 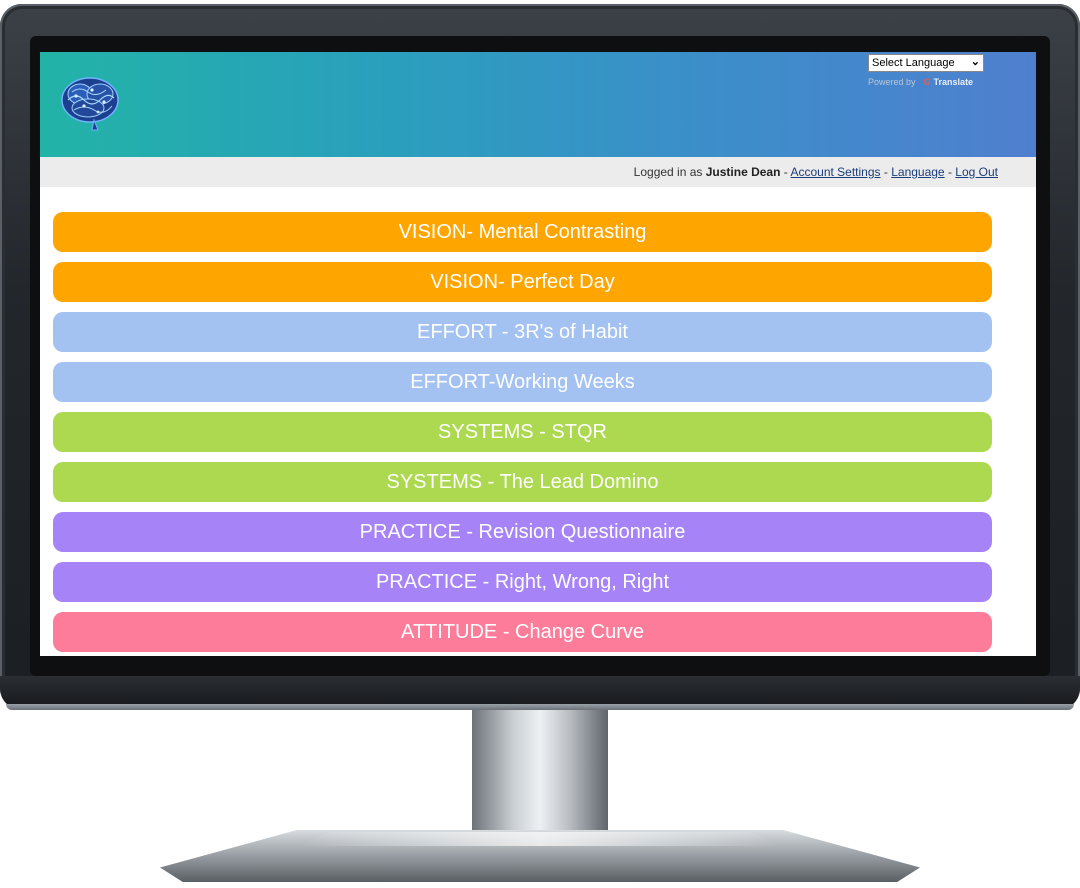 What do you see at coordinates (522, 332) in the screenshot?
I see `menu-item-effort-3rs-of-habit: EFFORT - 3R's of Habit` at bounding box center [522, 332].